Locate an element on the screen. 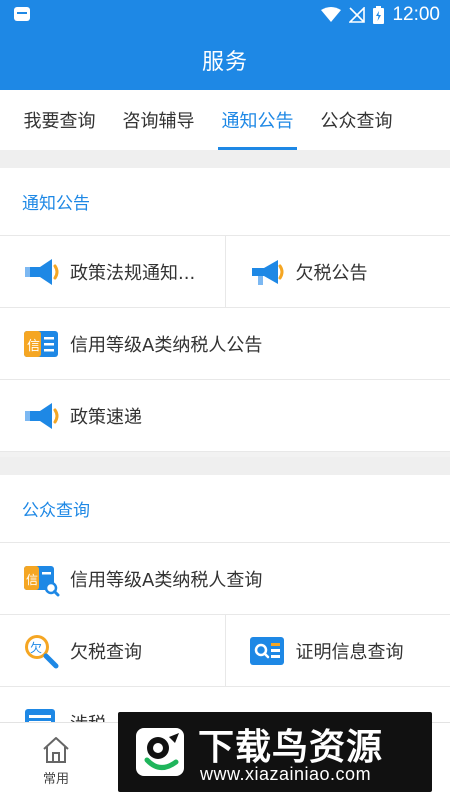 This screenshot has width=450, height=800. title-bar: 服务 is located at coordinates (225, 60).